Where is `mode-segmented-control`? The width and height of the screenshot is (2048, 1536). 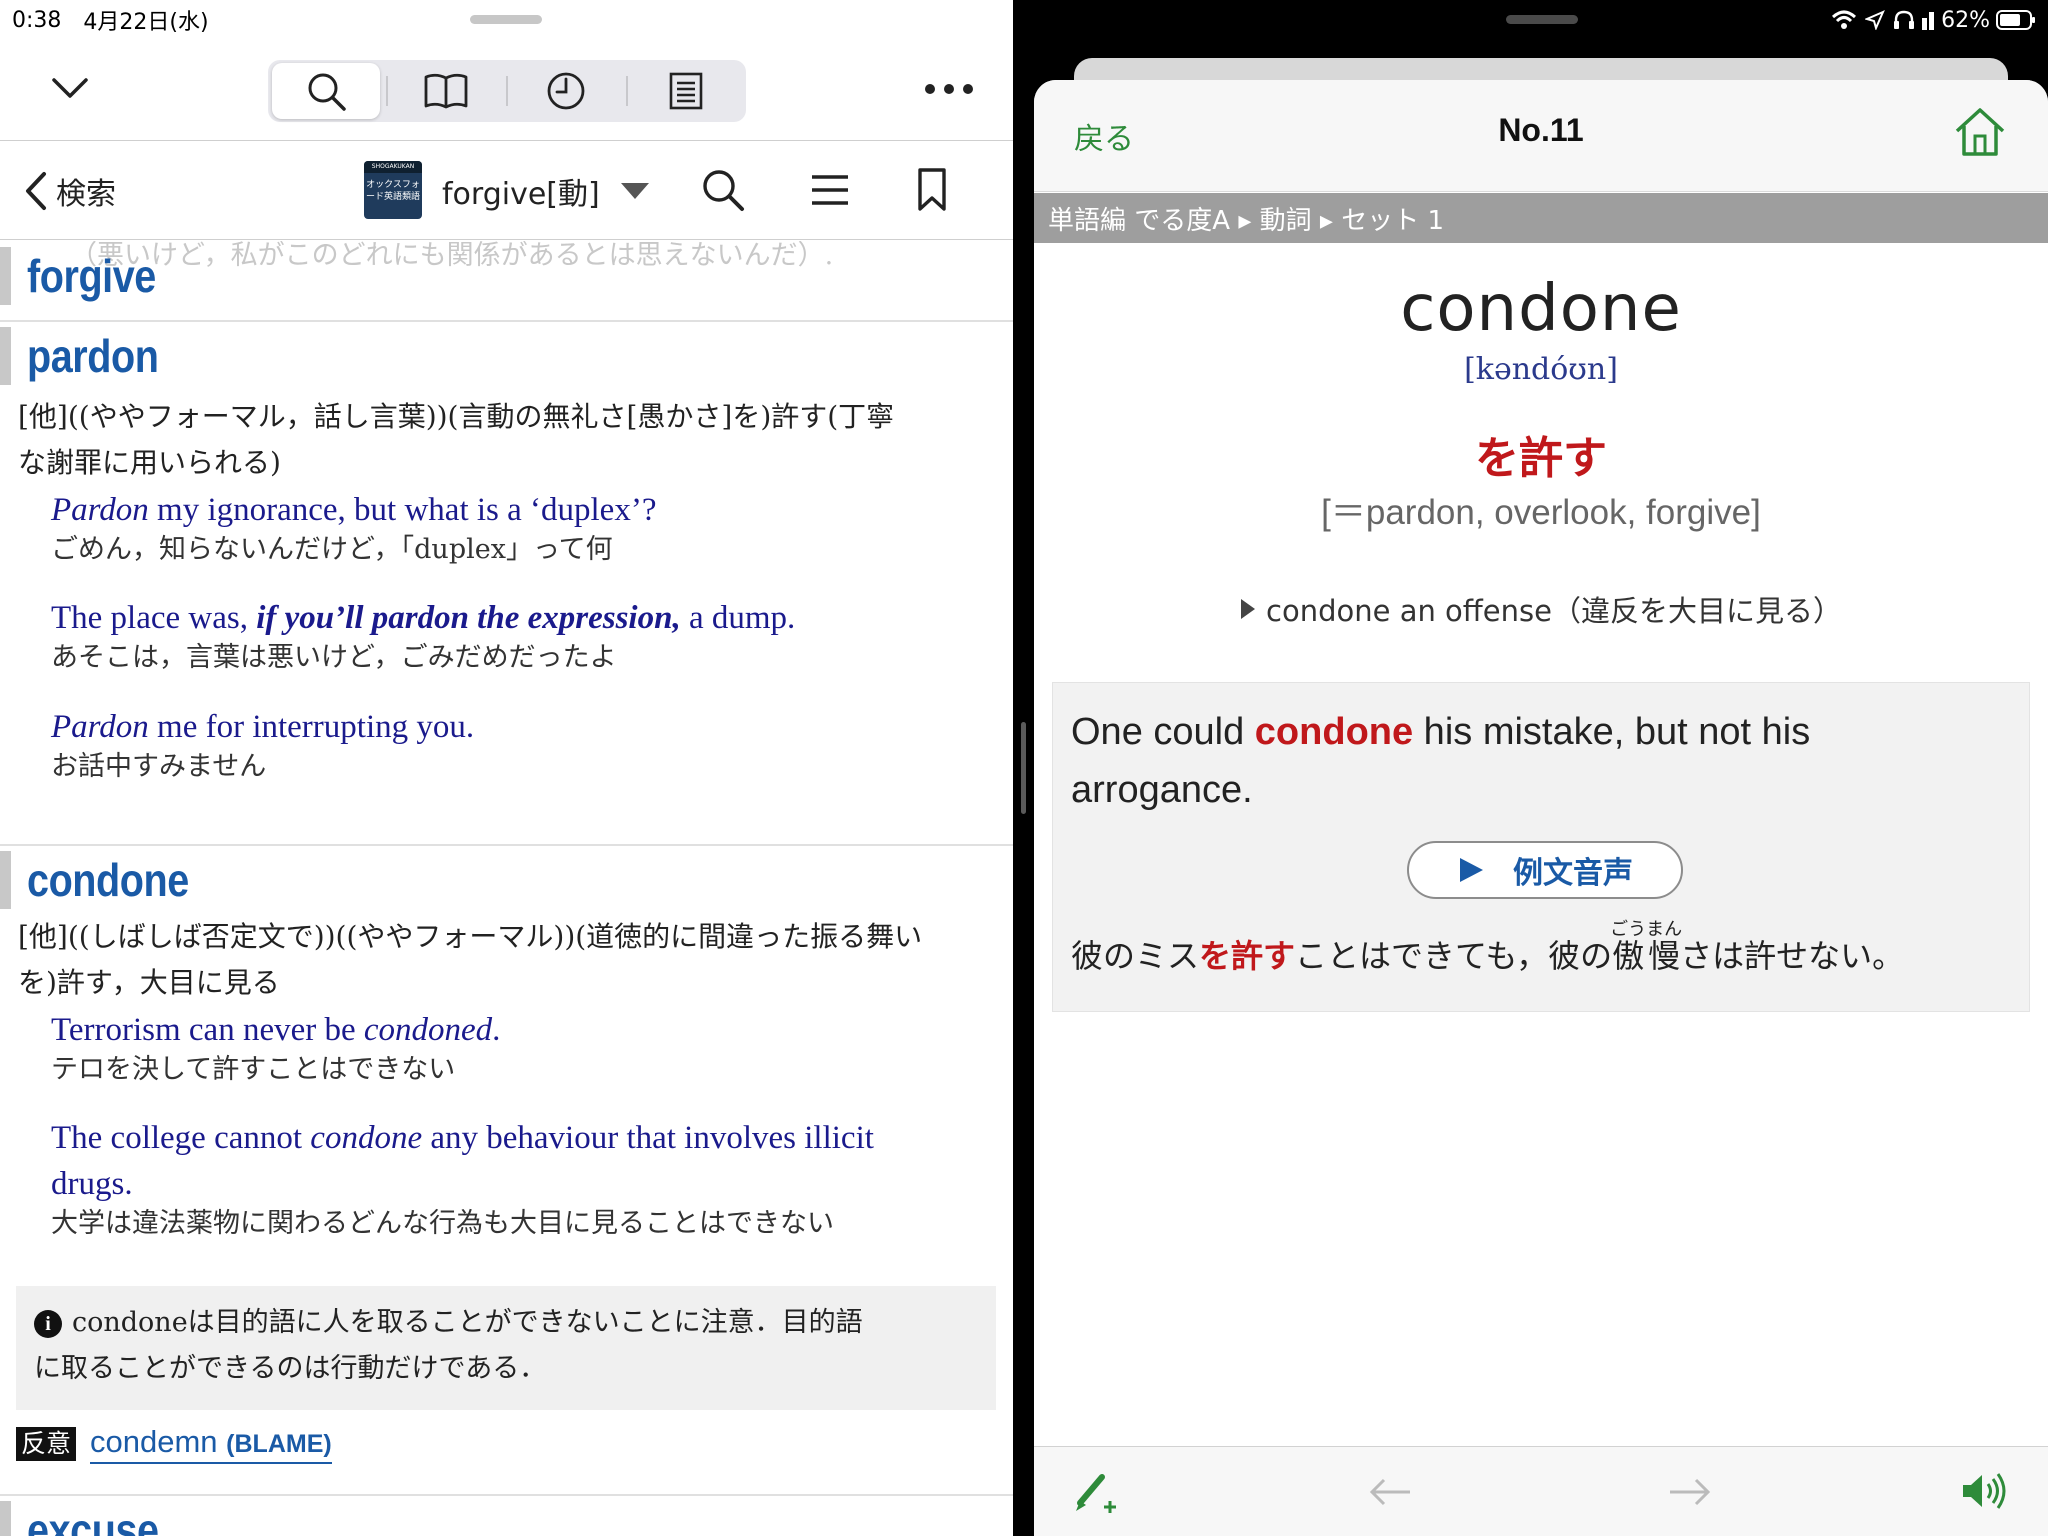
mode-segmented-control is located at coordinates (507, 91).